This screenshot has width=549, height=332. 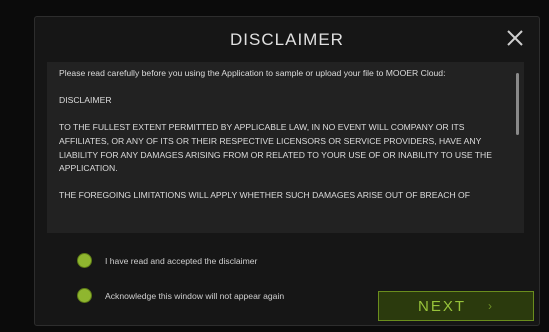 I want to click on close-icon, so click(x=515, y=38).